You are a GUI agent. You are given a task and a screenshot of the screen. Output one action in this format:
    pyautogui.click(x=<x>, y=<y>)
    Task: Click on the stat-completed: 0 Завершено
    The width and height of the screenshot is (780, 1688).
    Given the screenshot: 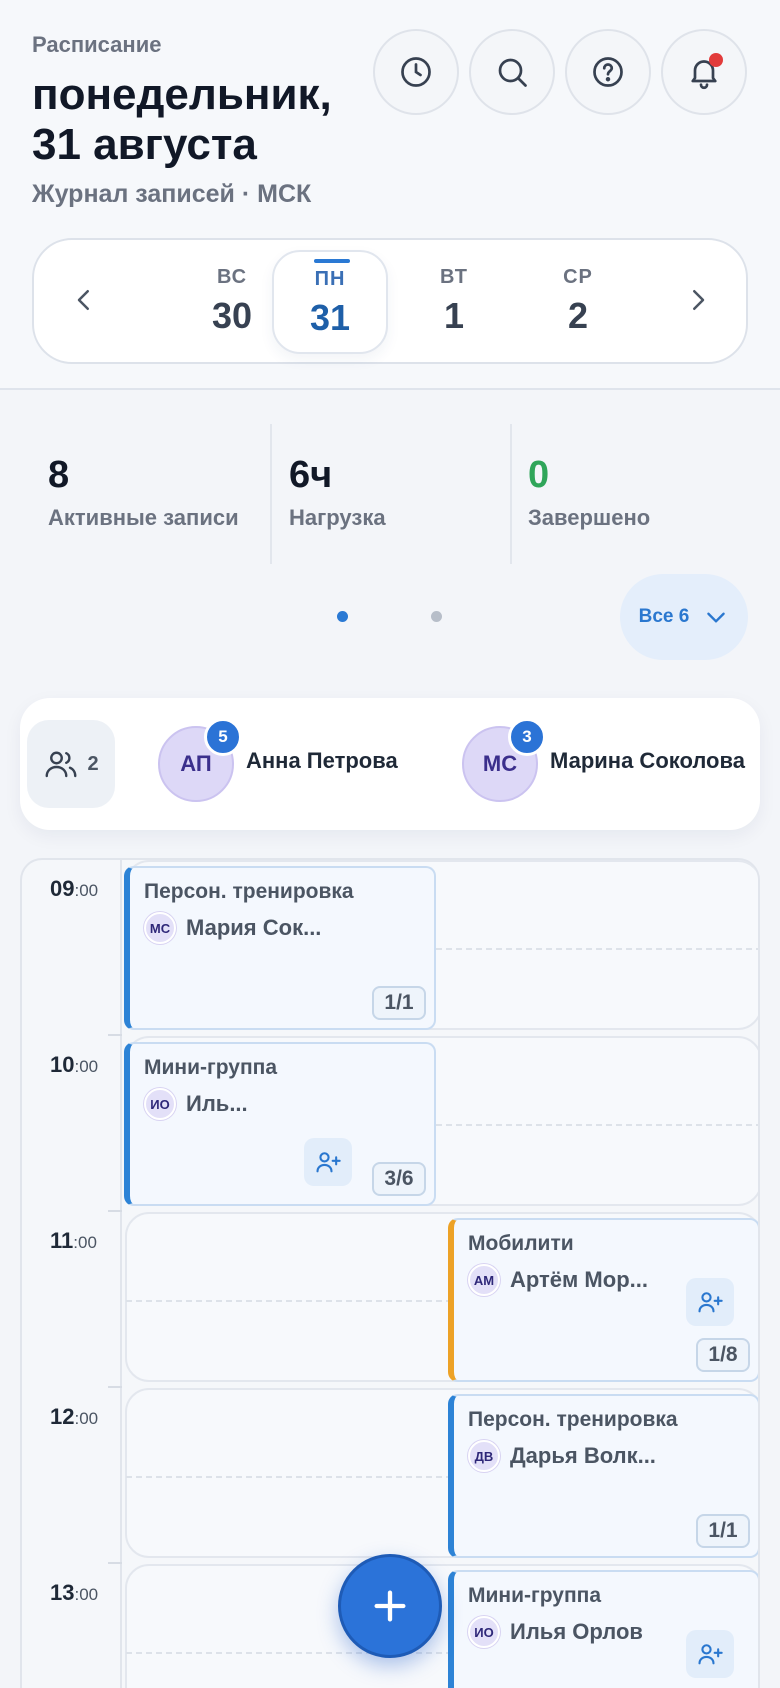 What is the action you would take?
    pyautogui.click(x=589, y=494)
    